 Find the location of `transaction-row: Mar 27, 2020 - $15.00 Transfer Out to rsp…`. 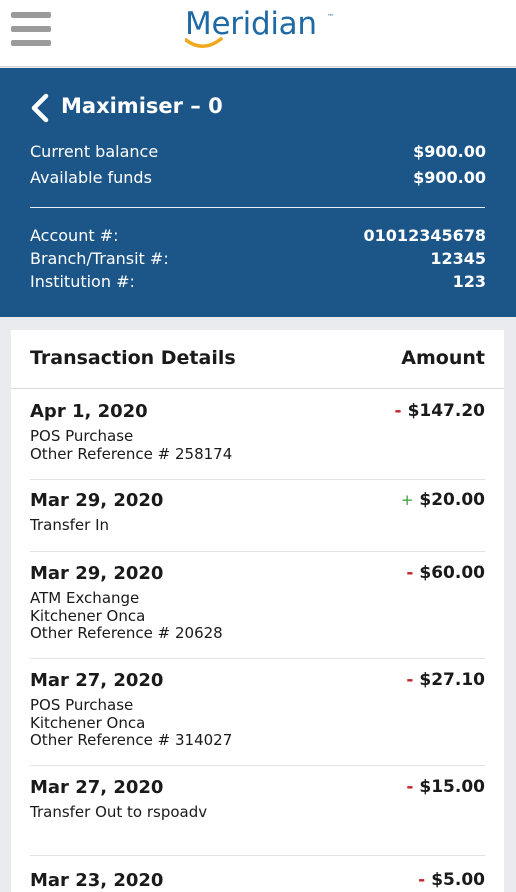

transaction-row: Mar 27, 2020 - $15.00 Transfer Out to rsp… is located at coordinates (257, 816).